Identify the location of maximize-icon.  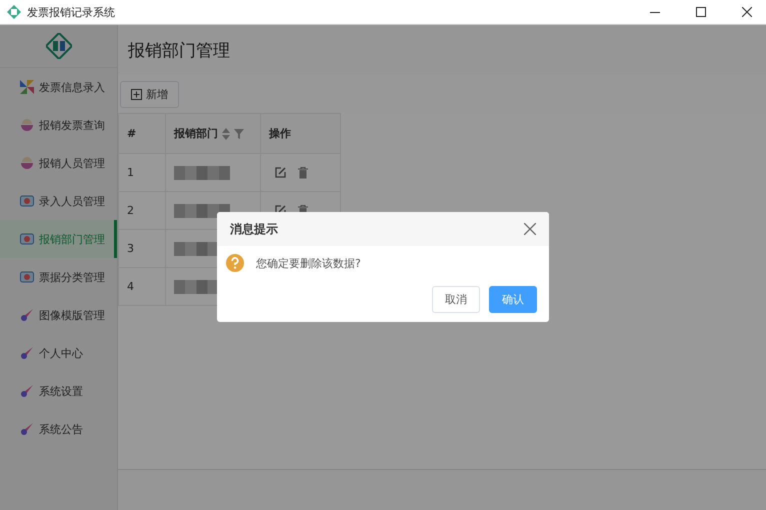
(701, 12).